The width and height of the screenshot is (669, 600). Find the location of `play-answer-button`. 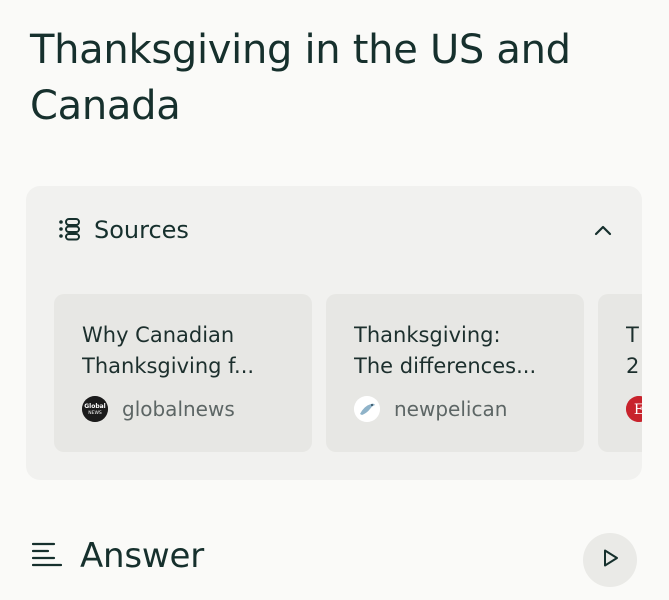

play-answer-button is located at coordinates (610, 560).